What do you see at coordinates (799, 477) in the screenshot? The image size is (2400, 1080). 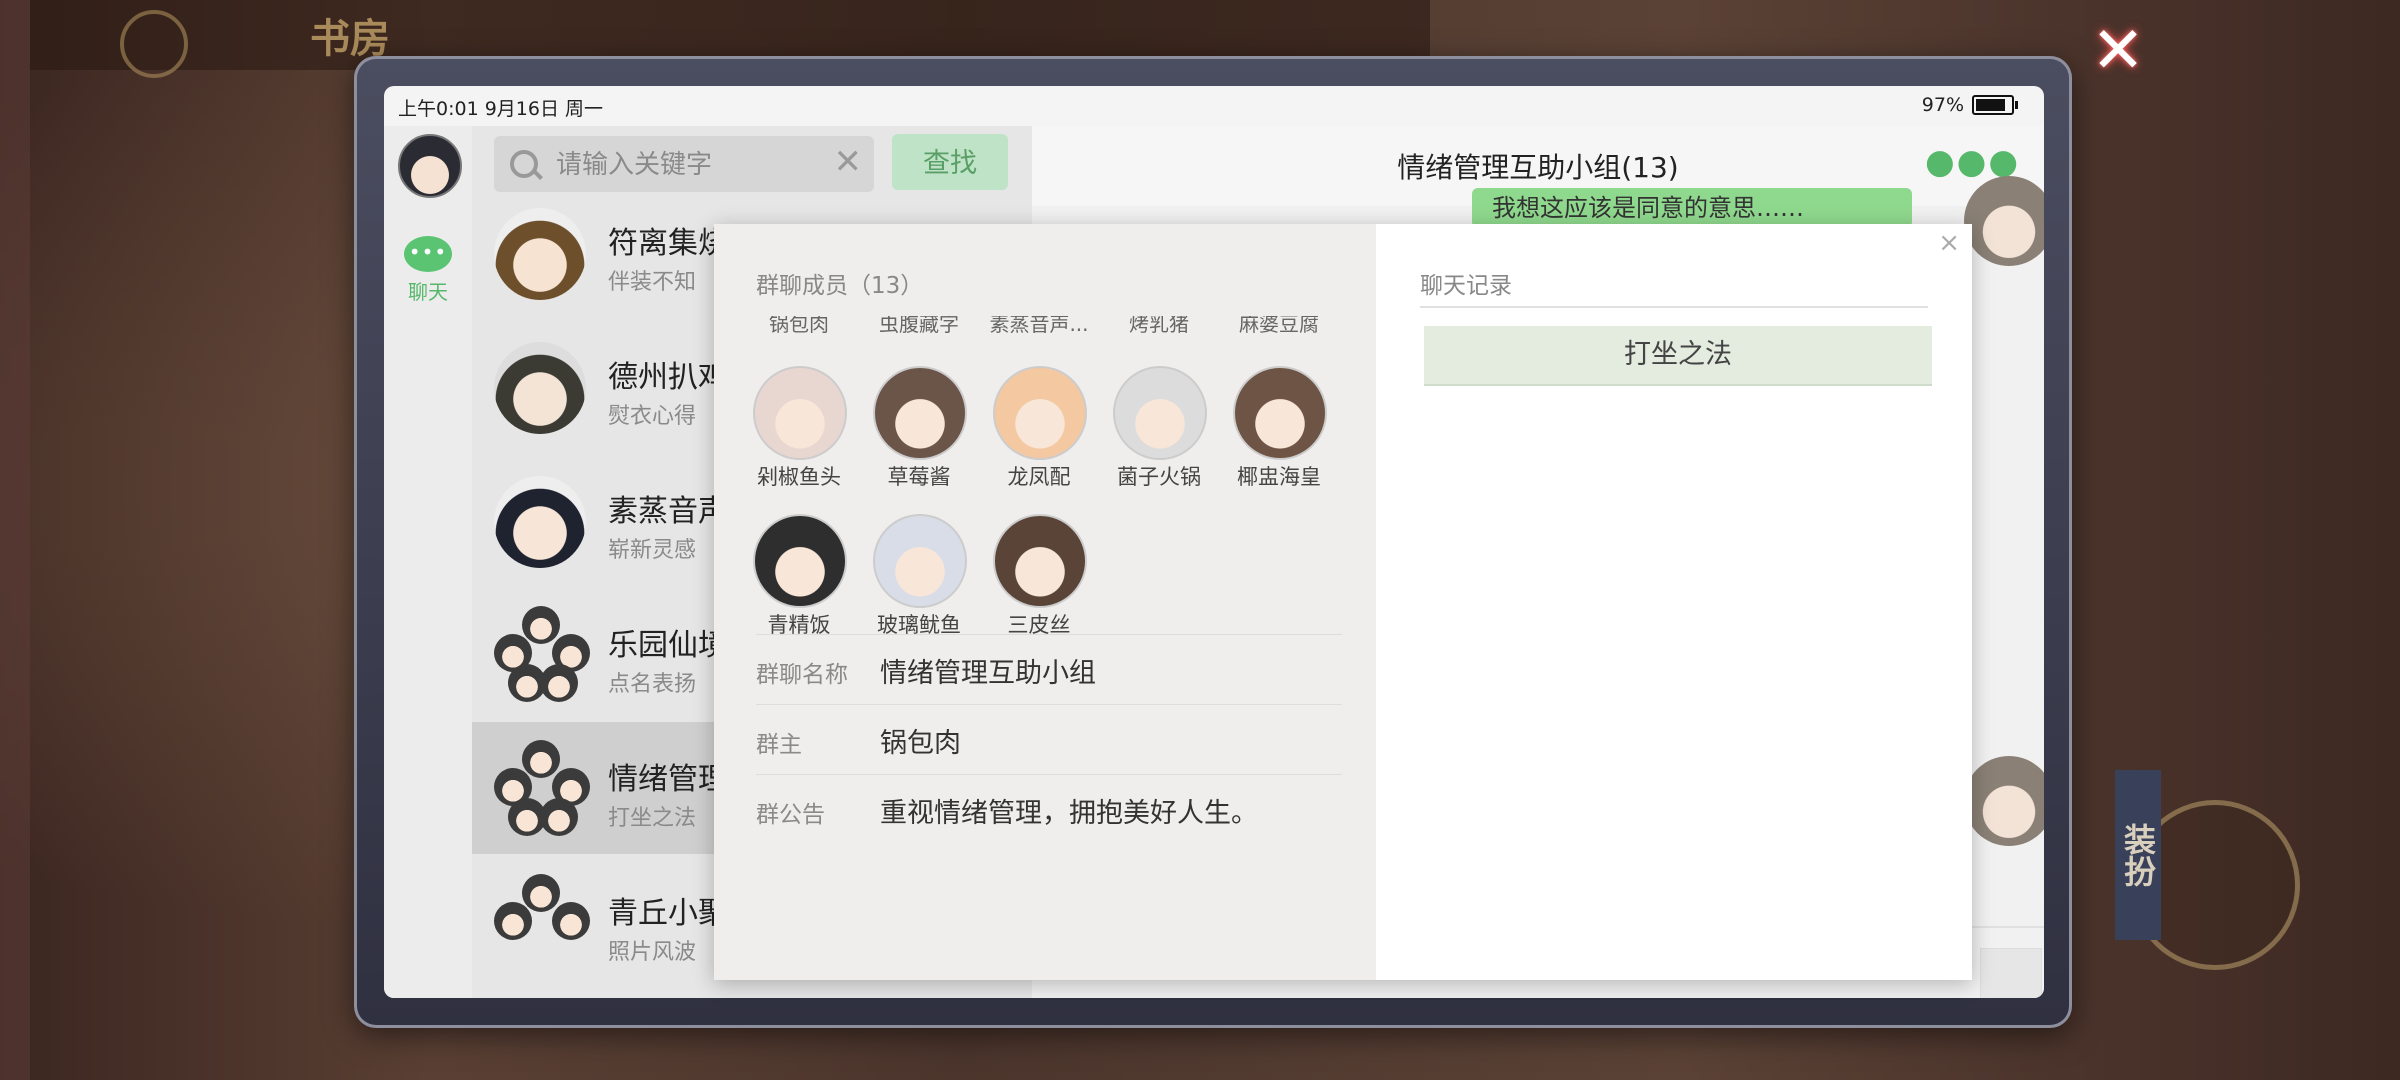 I see `member-name: 剁椒鱼头` at bounding box center [799, 477].